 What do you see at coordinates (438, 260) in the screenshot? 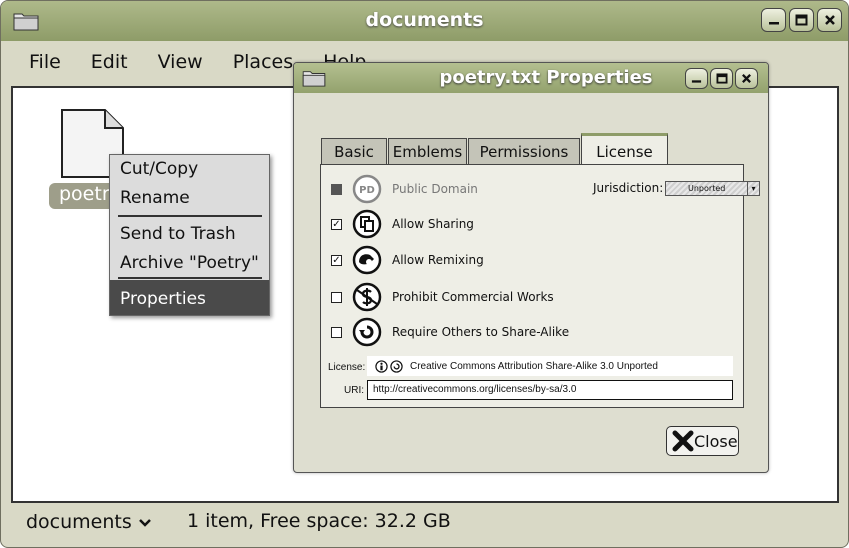
I see `allow-remixing-label: Allow Remixing` at bounding box center [438, 260].